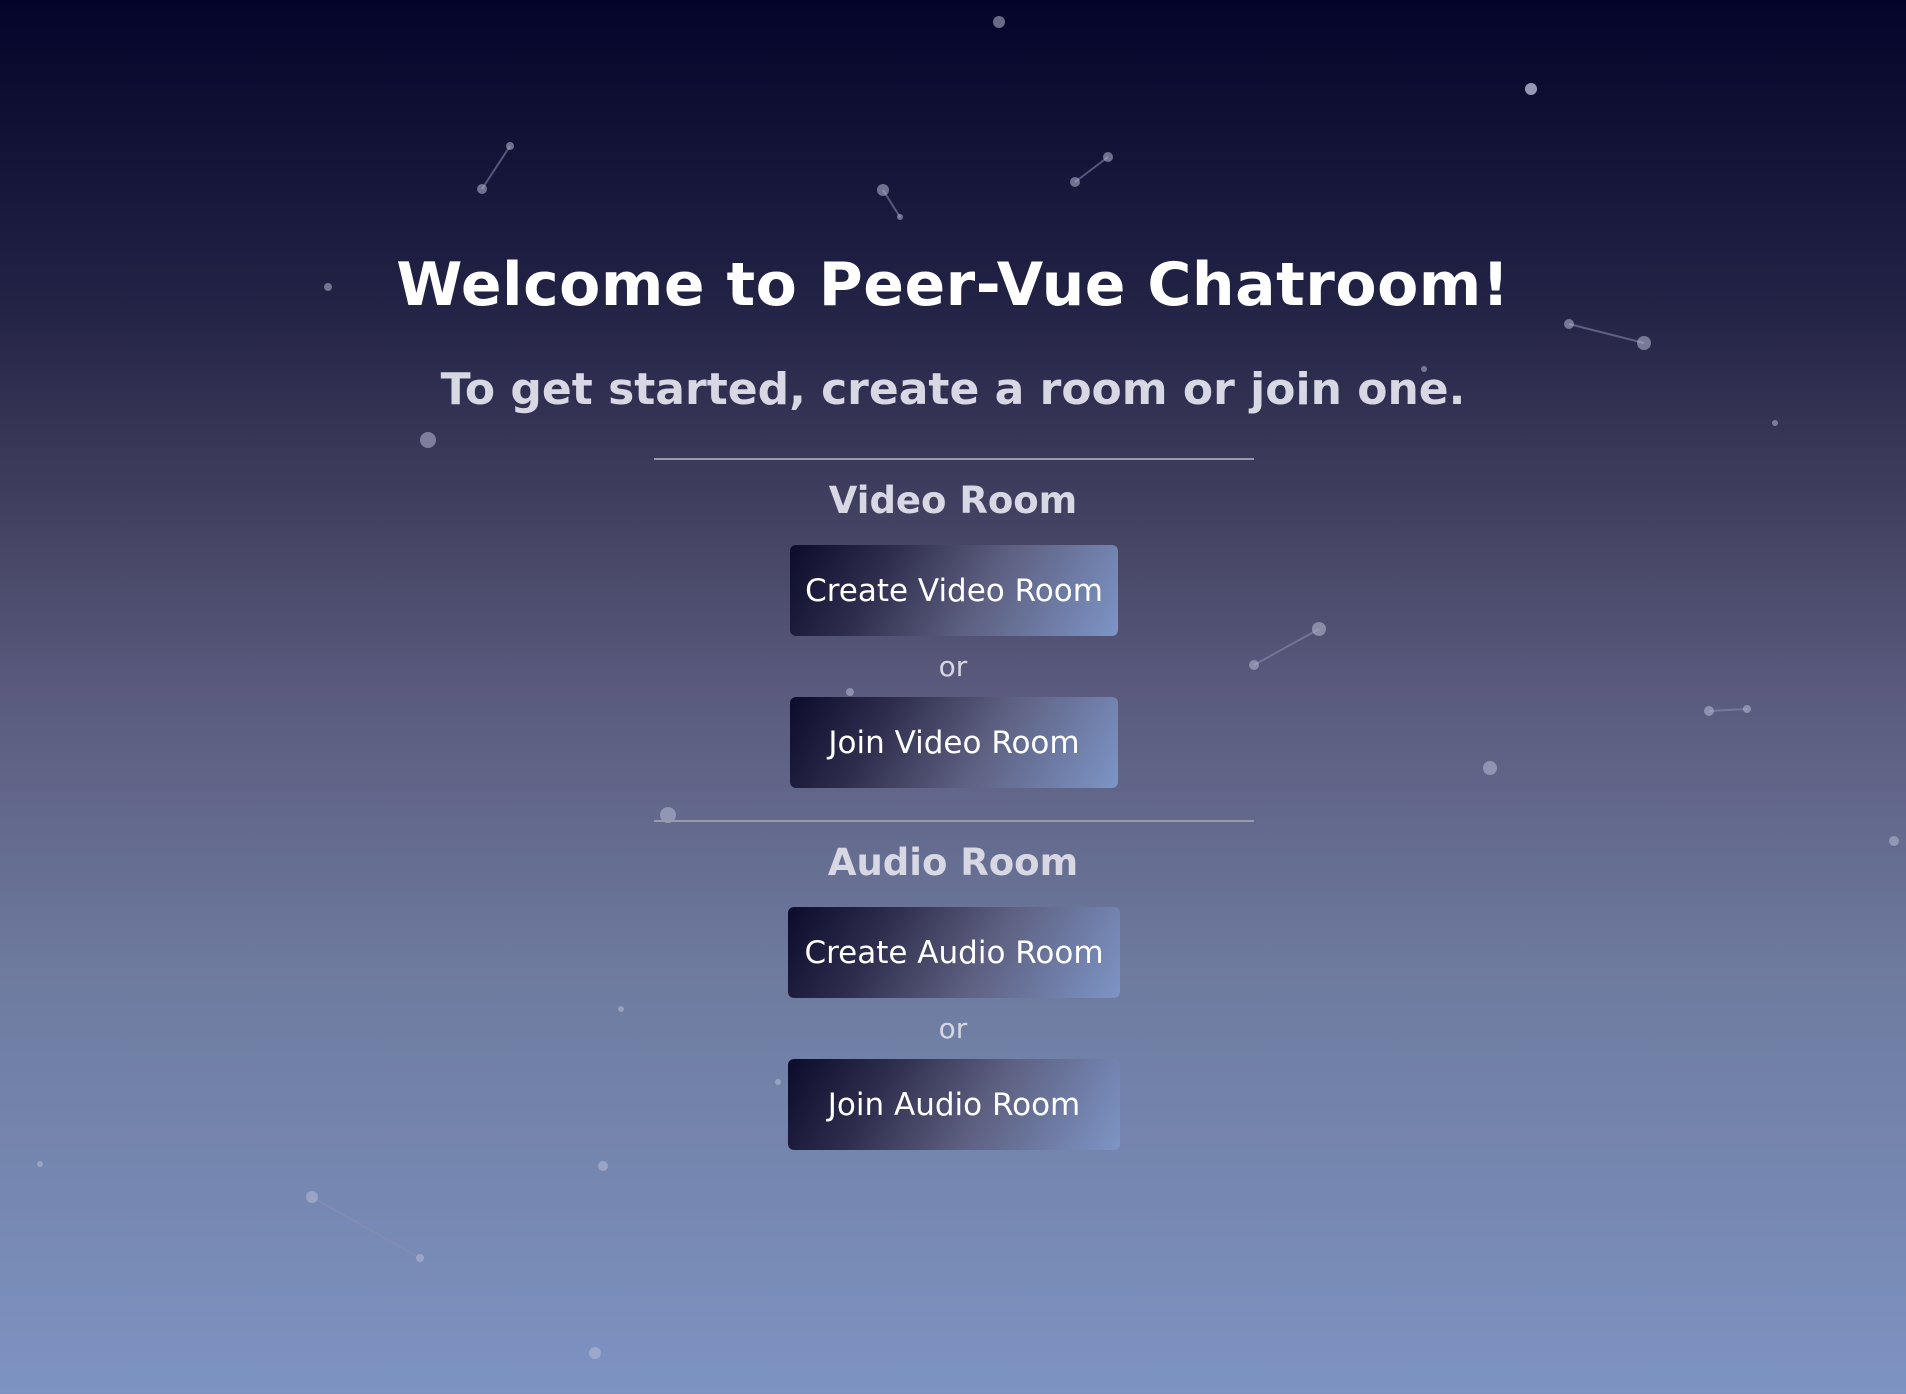  I want to click on video-or-text: or, so click(953, 666).